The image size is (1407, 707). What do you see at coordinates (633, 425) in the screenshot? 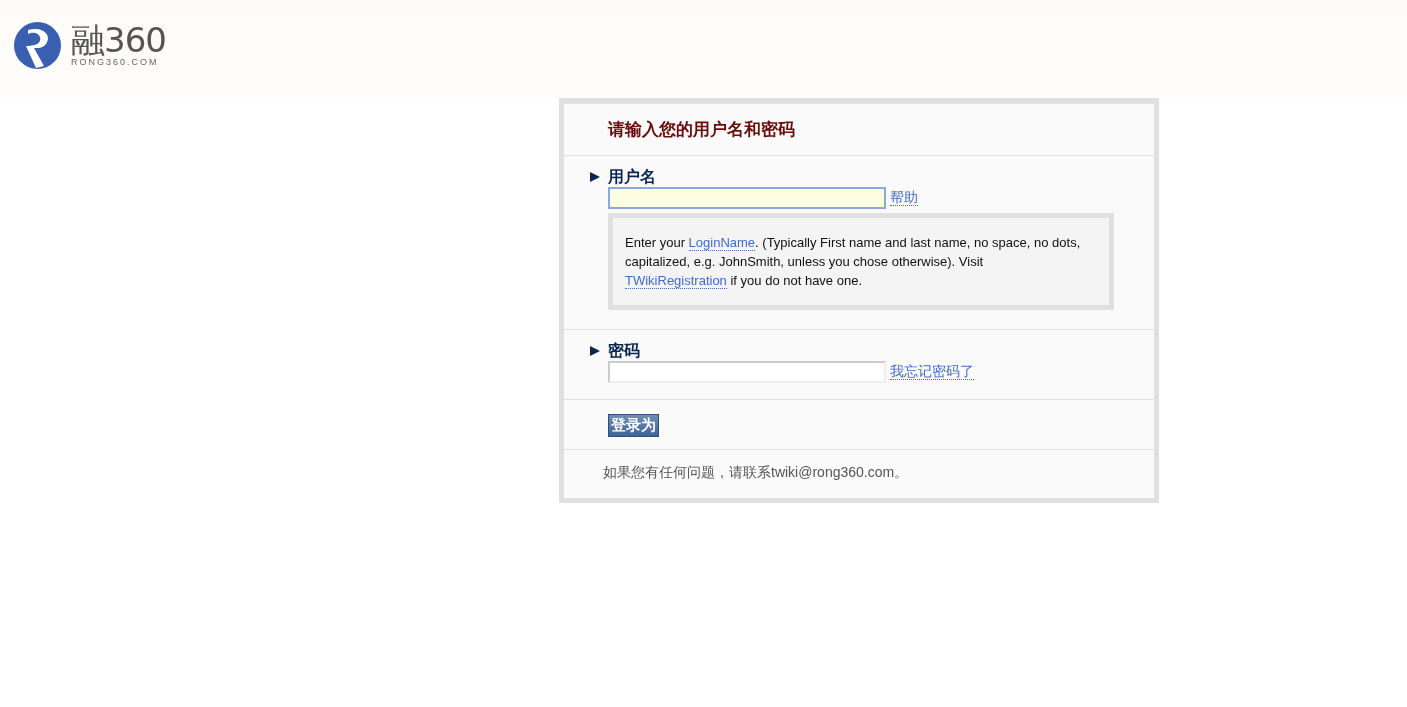
I see `login-button: 登录为` at bounding box center [633, 425].